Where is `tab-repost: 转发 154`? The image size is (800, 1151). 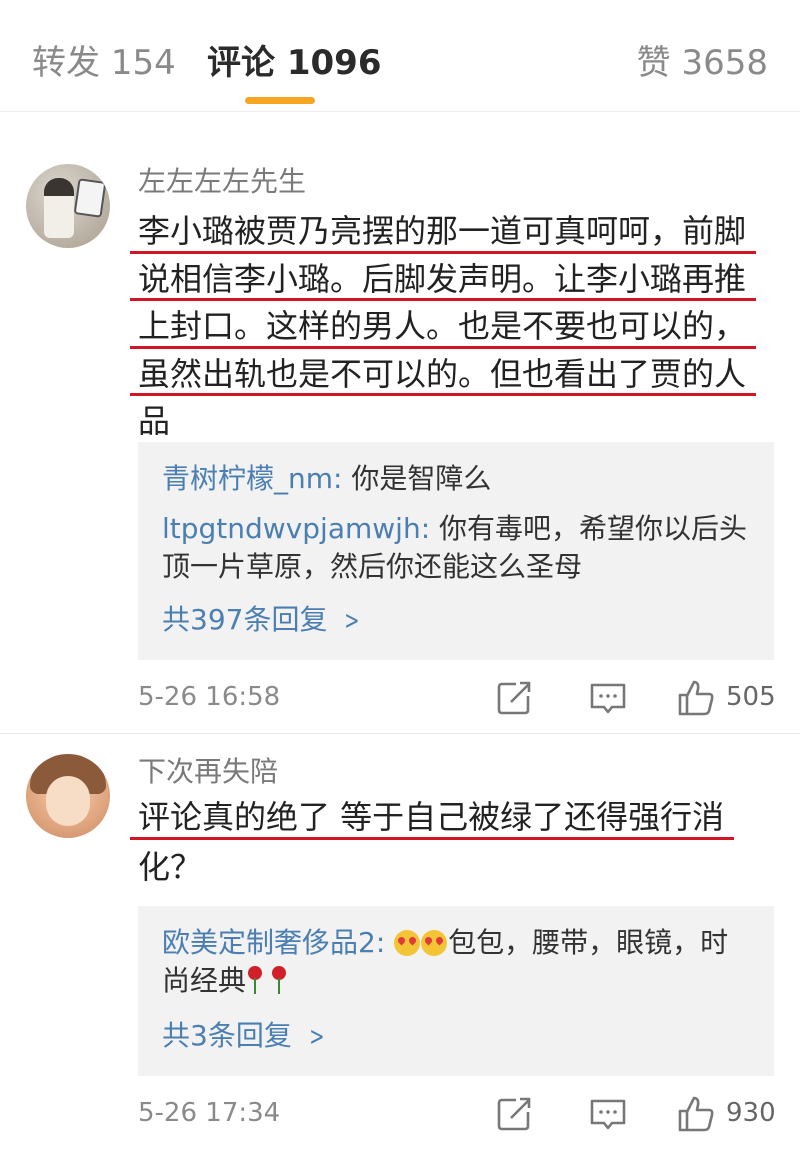 tab-repost: 转发 154 is located at coordinates (104, 63).